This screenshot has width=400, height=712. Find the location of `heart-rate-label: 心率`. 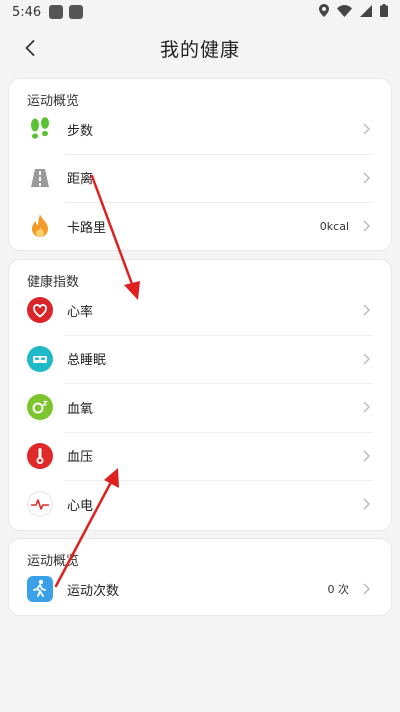

heart-rate-label: 心率 is located at coordinates (80, 312).